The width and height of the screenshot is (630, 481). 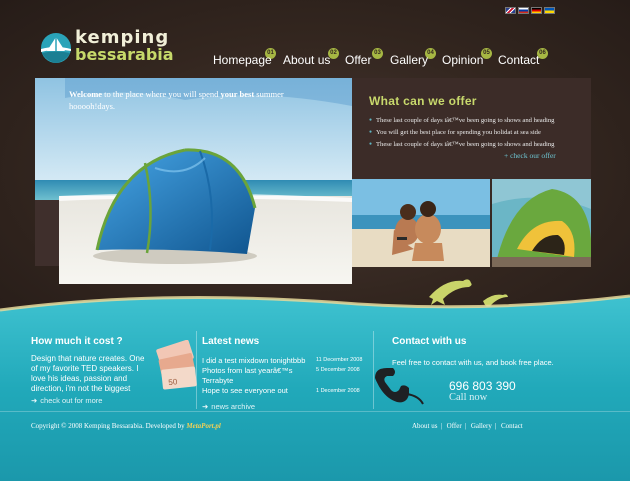 What do you see at coordinates (242, 60) in the screenshot?
I see `nav-homepage: Homepage` at bounding box center [242, 60].